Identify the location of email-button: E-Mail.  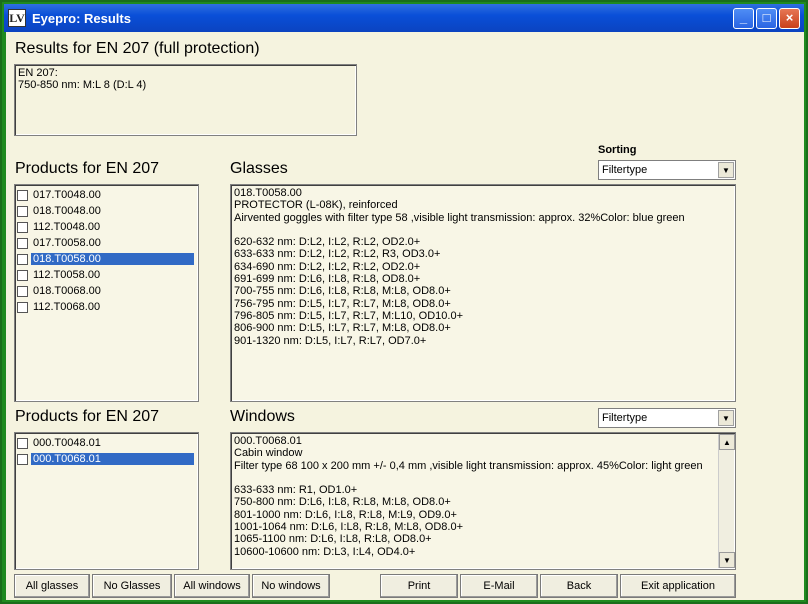
(499, 586).